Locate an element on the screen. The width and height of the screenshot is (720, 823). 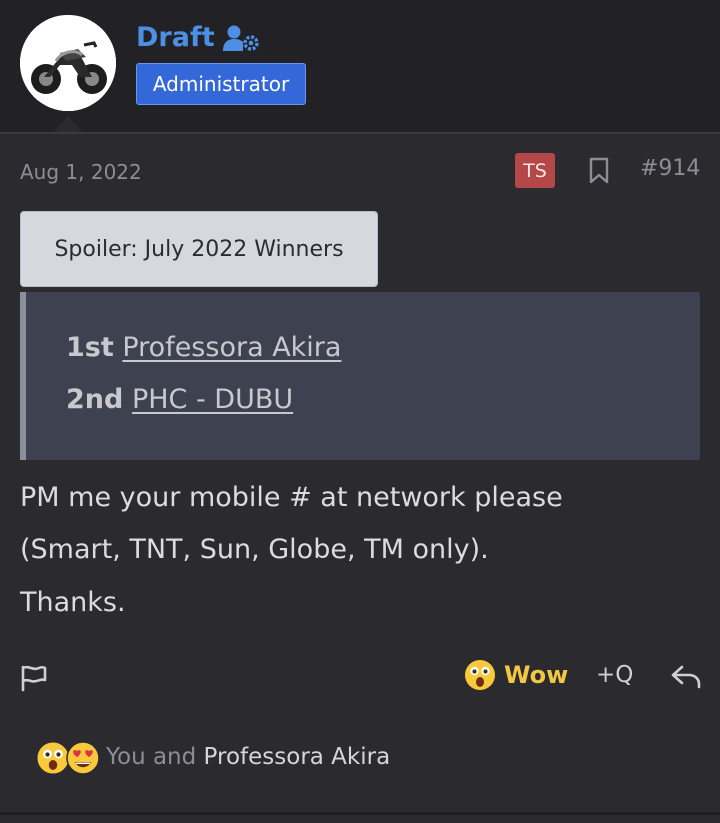
reaction-button: Wow is located at coordinates (516, 675).